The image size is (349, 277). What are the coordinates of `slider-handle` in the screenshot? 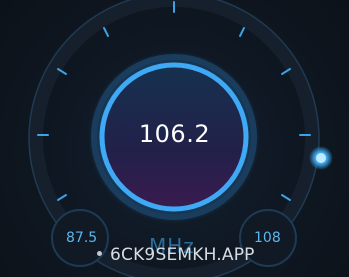 It's located at (321, 158).